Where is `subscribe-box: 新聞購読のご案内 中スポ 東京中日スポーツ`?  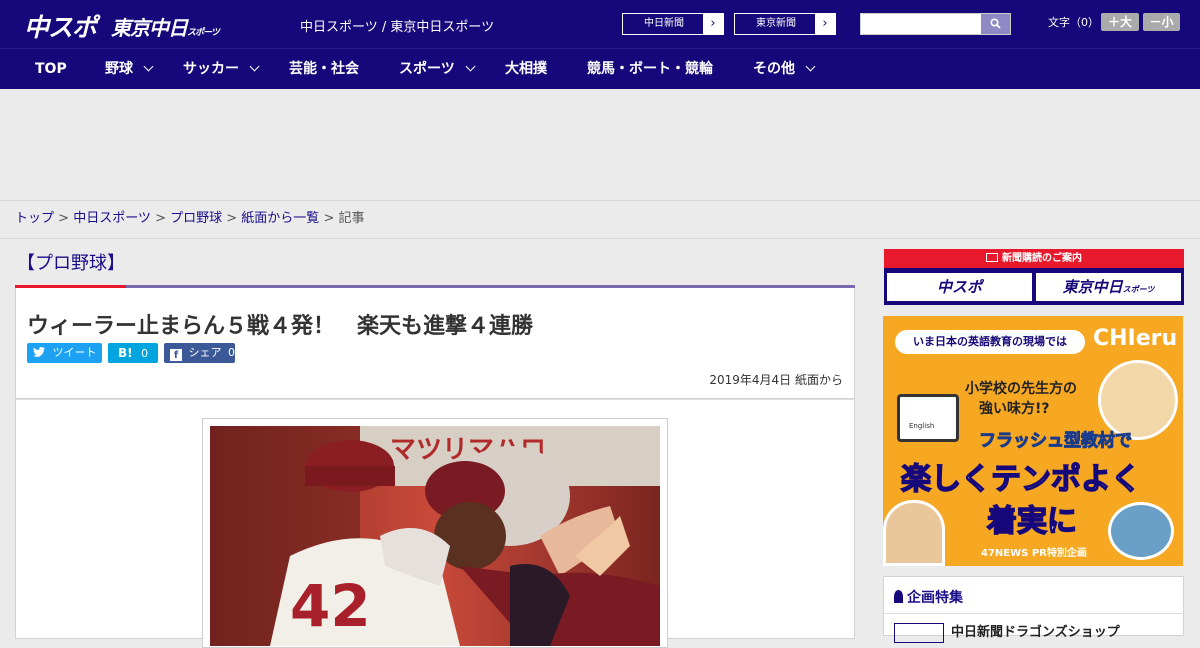
subscribe-box: 新聞購読のご案内 中スポ 東京中日スポーツ is located at coordinates (1034, 277).